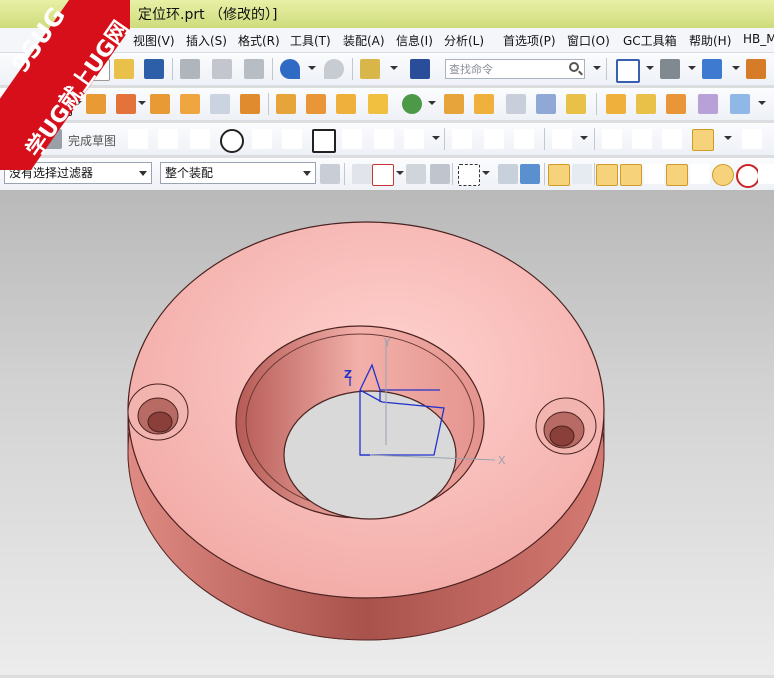  Describe the element at coordinates (576, 104) in the screenshot. I see `trim-body-icon` at that location.